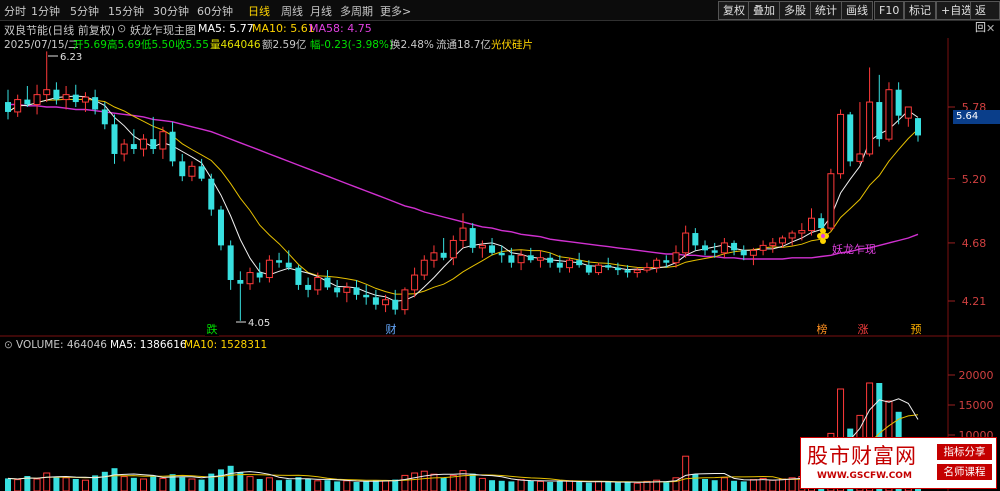 The height and width of the screenshot is (491, 1000). Describe the element at coordinates (974, 243) in the screenshot. I see `price-axis-label: 4.68` at that location.